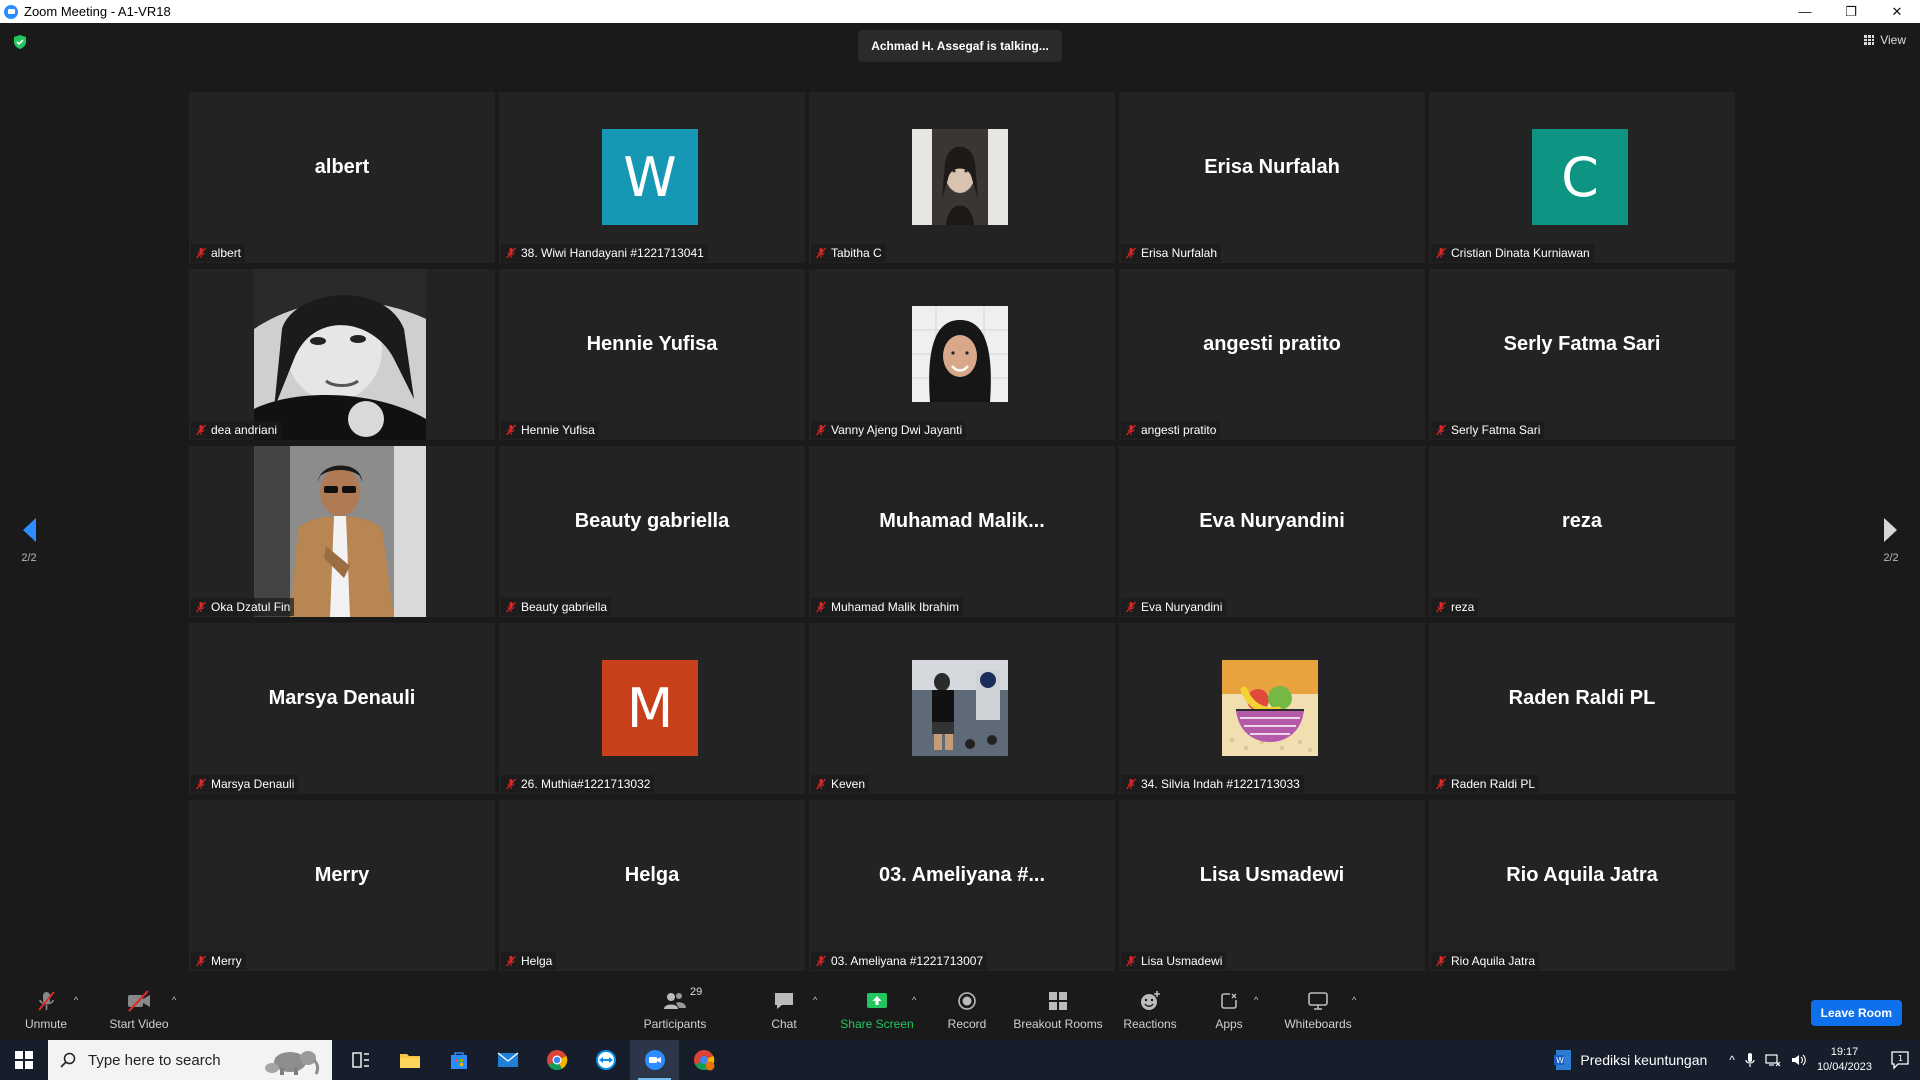 The width and height of the screenshot is (1920, 1080). What do you see at coordinates (556, 1060) in the screenshot?
I see `chrome-button` at bounding box center [556, 1060].